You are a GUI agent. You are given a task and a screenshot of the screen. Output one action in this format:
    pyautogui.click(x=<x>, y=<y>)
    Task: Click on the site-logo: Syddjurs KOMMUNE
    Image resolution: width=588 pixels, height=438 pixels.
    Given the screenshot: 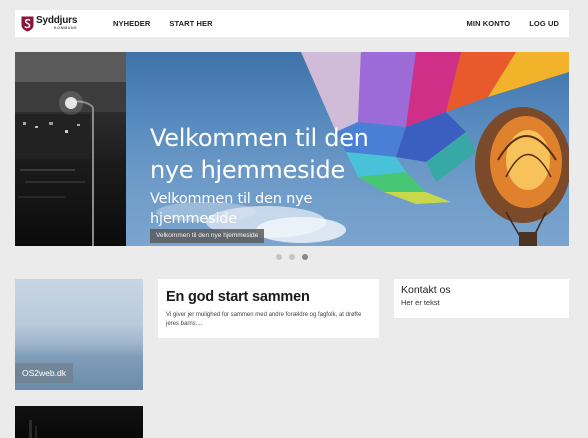 What is the action you would take?
    pyautogui.click(x=61, y=24)
    